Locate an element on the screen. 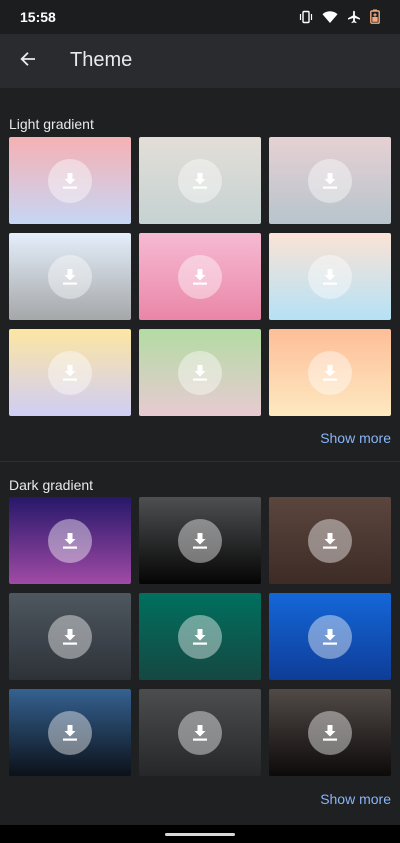  back-button is located at coordinates (28, 61).